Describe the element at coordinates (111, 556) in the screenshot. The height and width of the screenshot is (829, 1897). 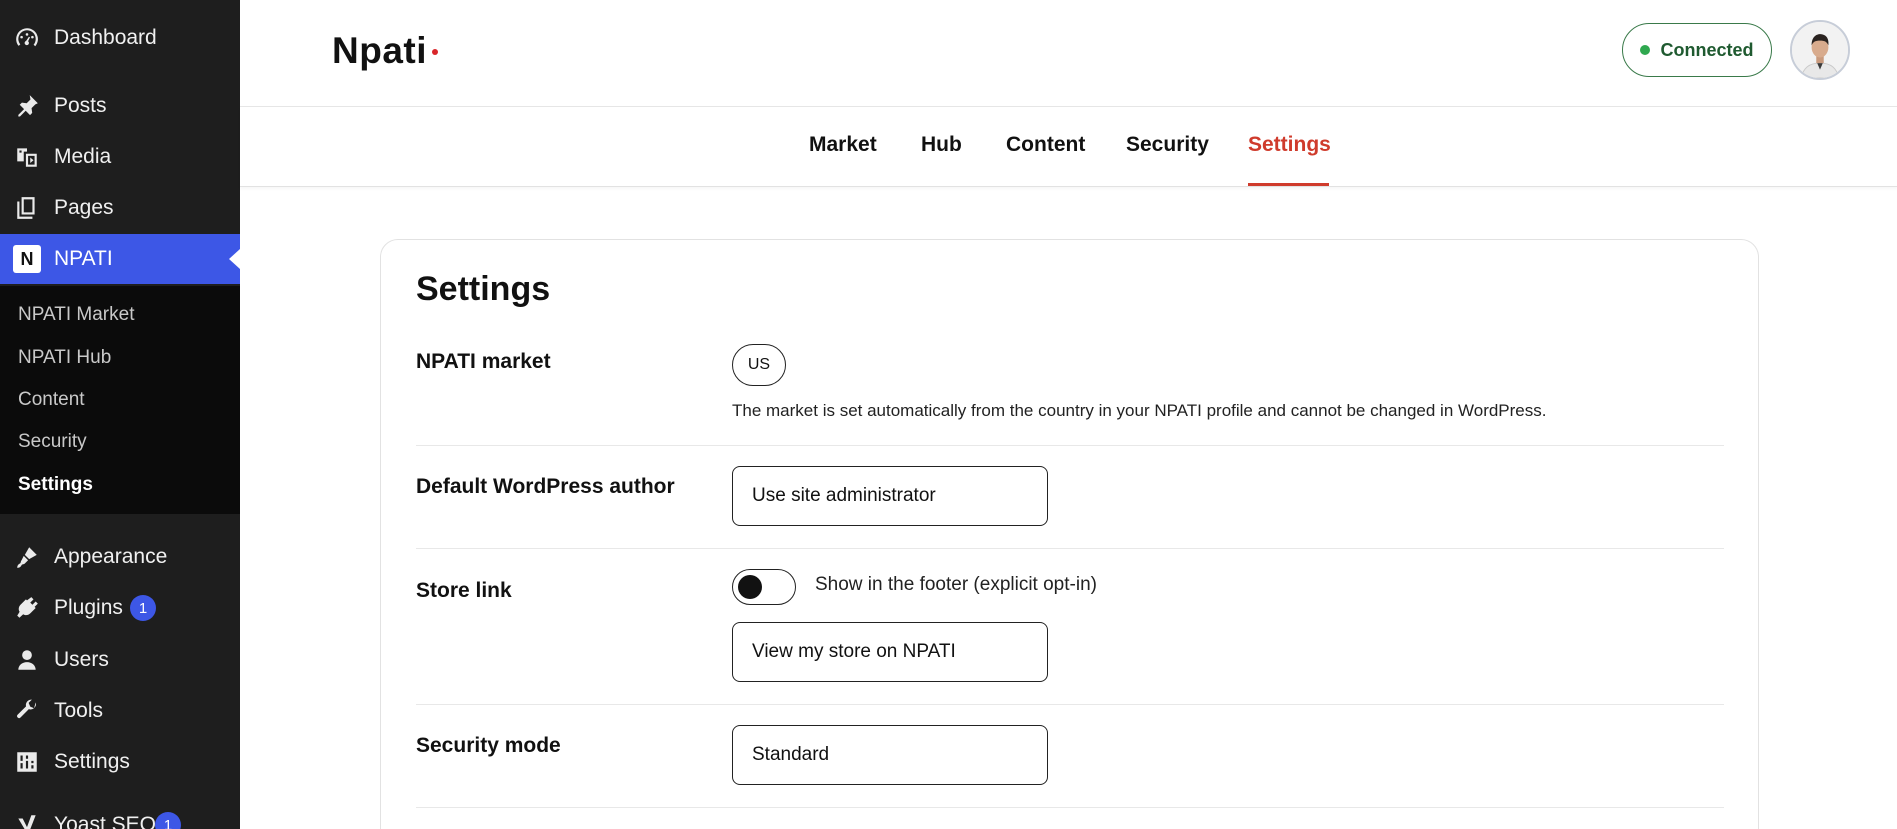
I see `menu-label: Appearance` at that location.